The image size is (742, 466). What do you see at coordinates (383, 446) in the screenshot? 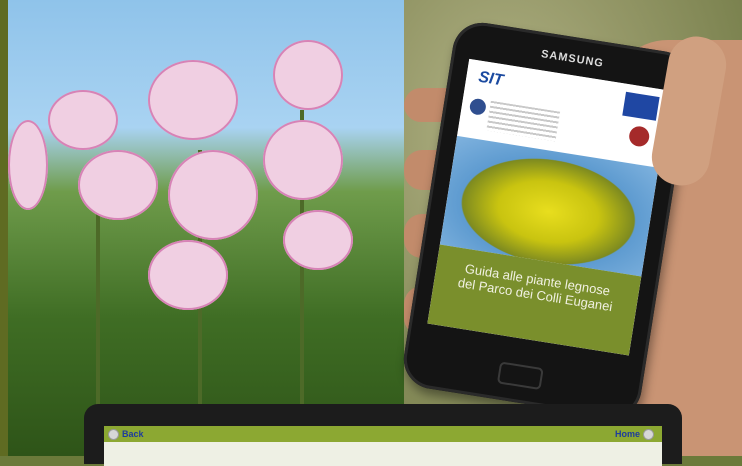
I see `laptop-screen: Back Home` at bounding box center [383, 446].